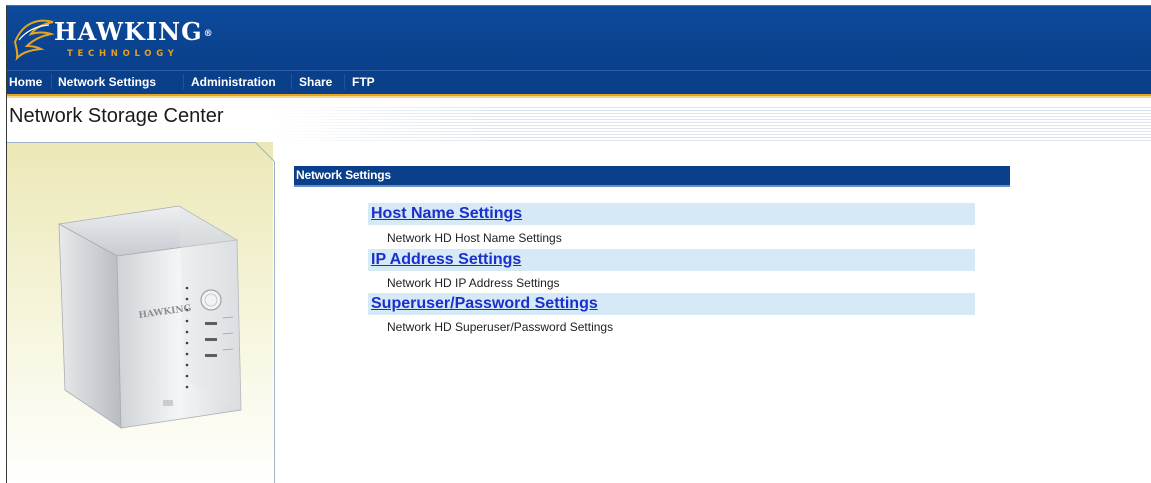 The image size is (1151, 483). What do you see at coordinates (25, 82) in the screenshot?
I see `nav-home: Home` at bounding box center [25, 82].